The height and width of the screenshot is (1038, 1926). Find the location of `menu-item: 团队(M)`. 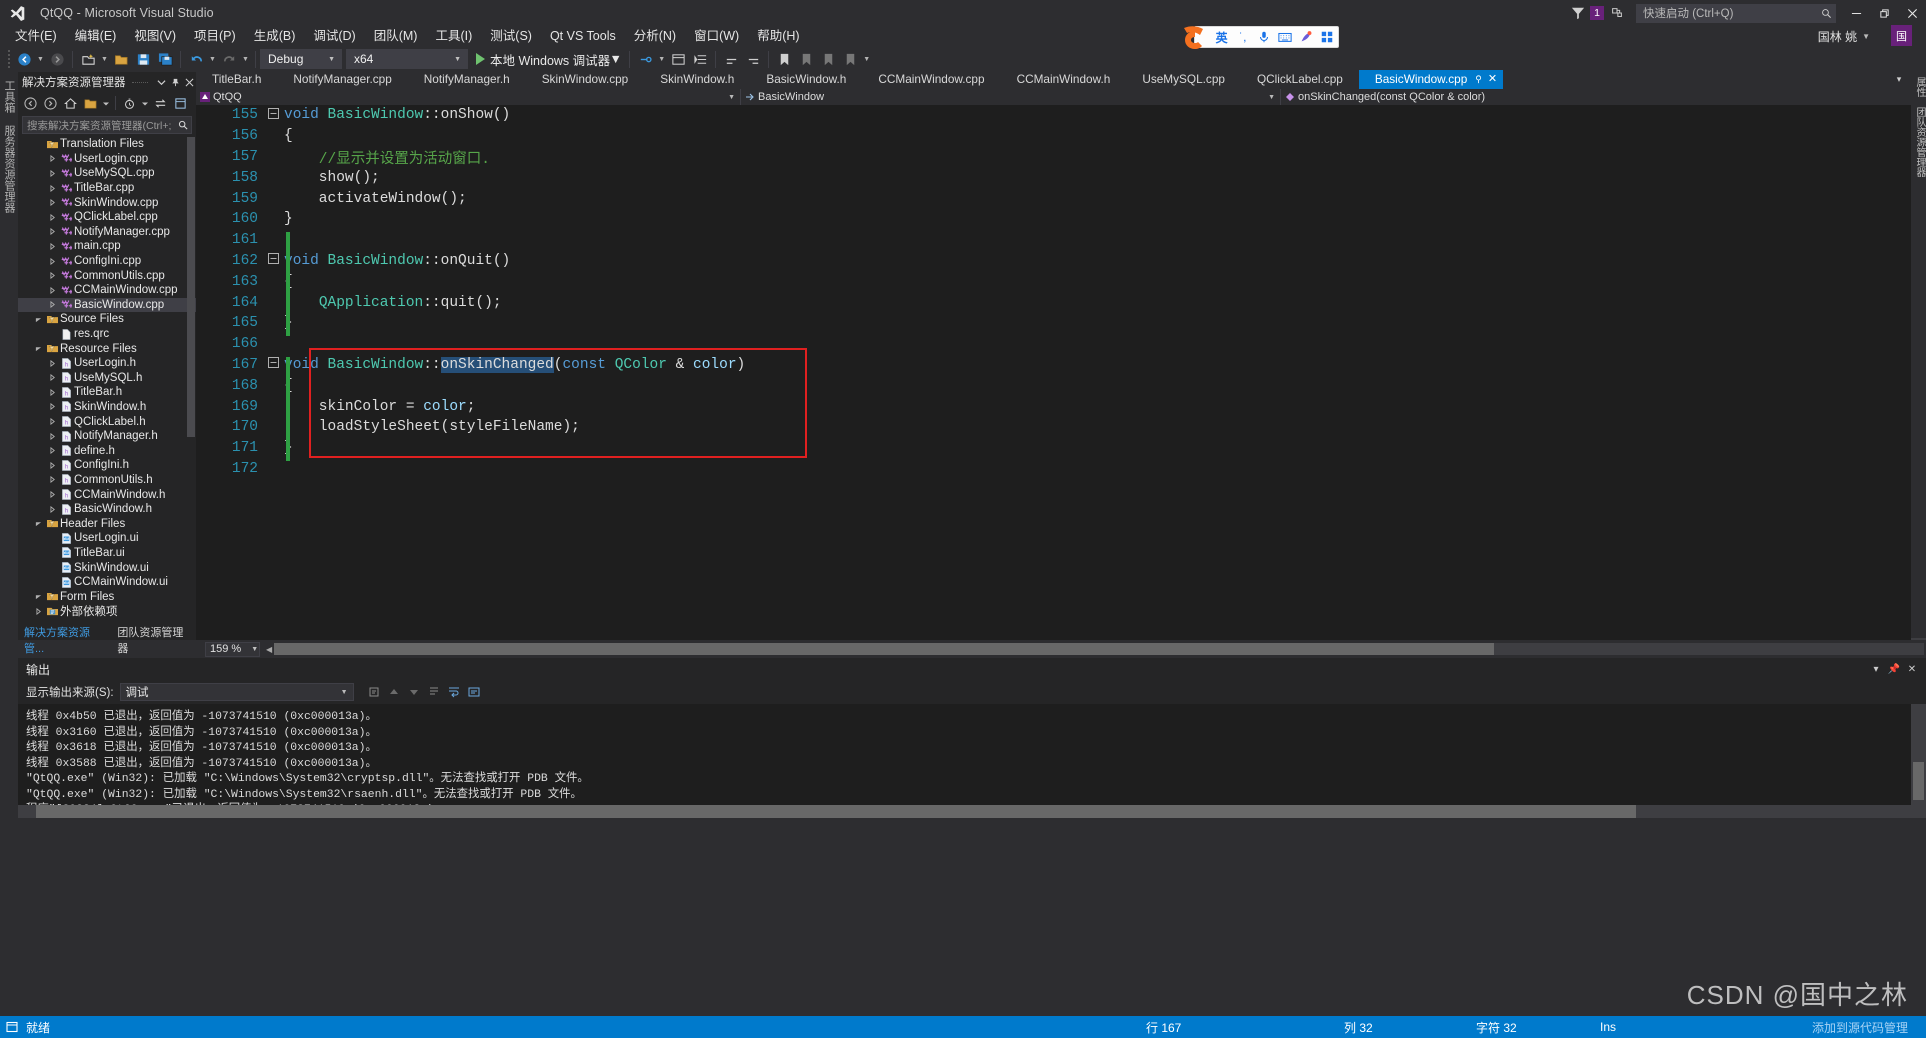

menu-item: 团队(M) is located at coordinates (396, 36).